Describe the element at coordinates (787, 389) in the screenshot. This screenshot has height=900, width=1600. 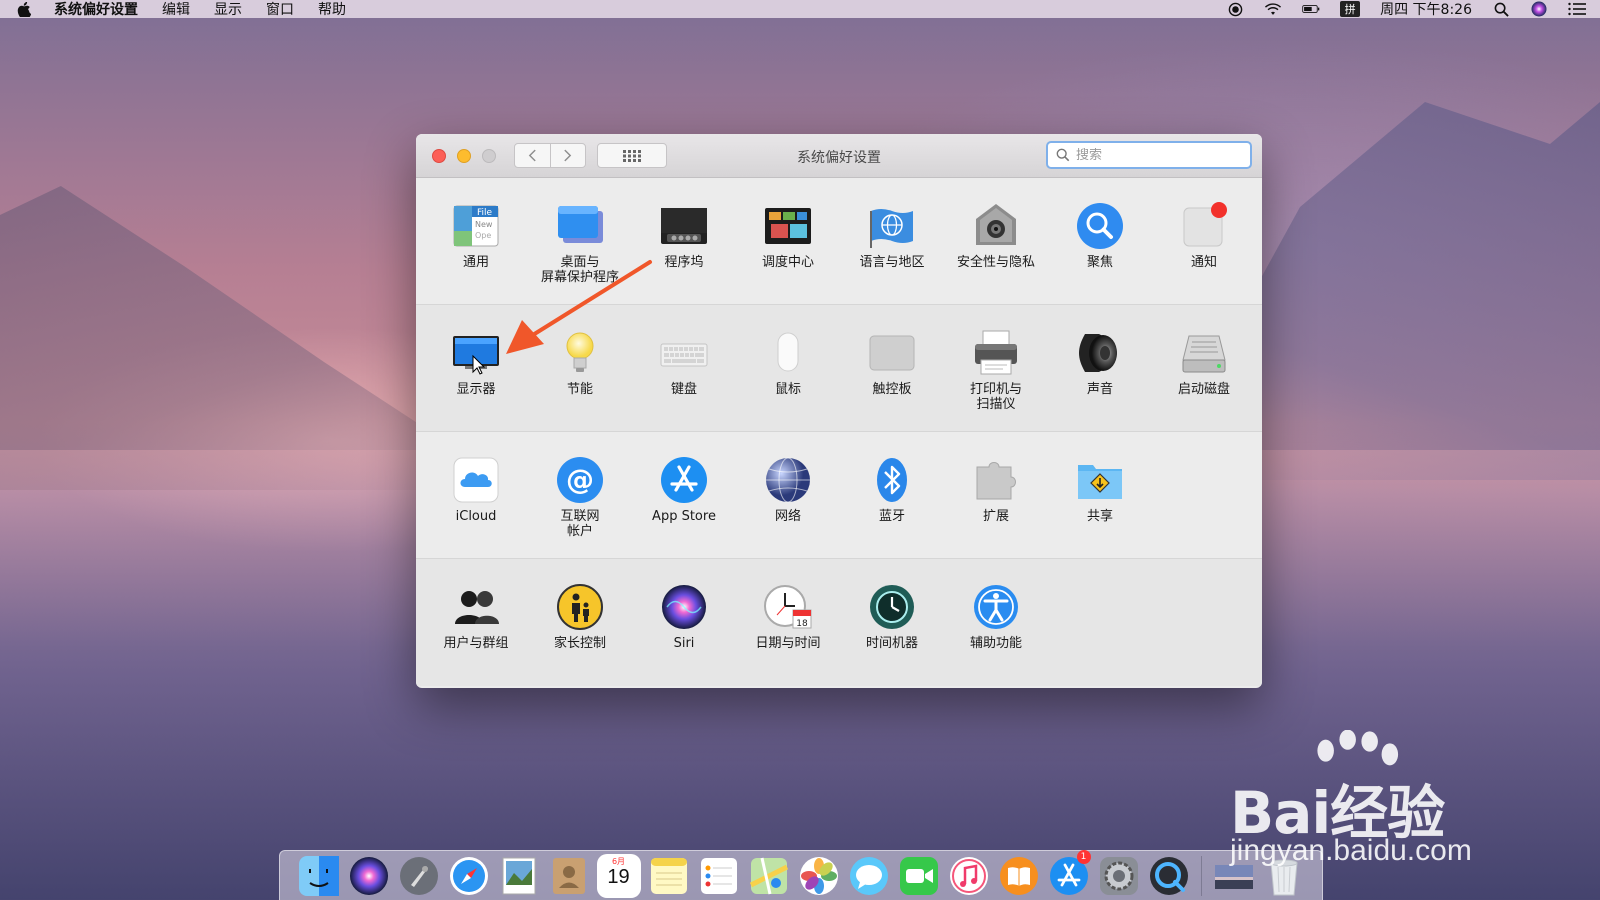
I see `pane-label: 鼠标` at that location.